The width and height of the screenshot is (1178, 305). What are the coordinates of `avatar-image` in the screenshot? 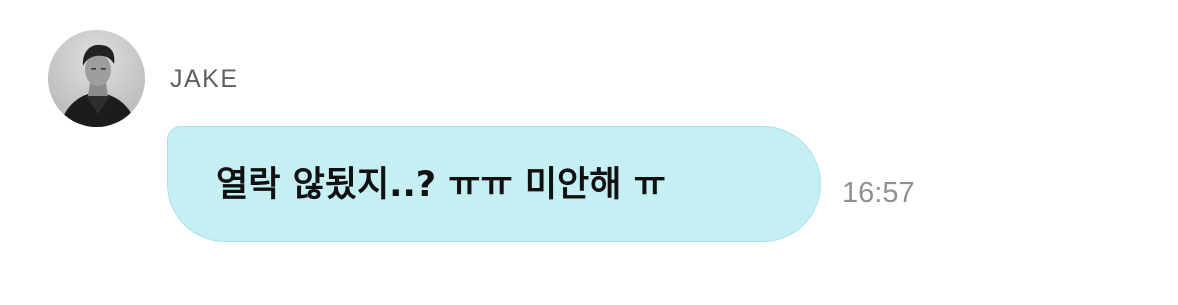 It's located at (96, 78).